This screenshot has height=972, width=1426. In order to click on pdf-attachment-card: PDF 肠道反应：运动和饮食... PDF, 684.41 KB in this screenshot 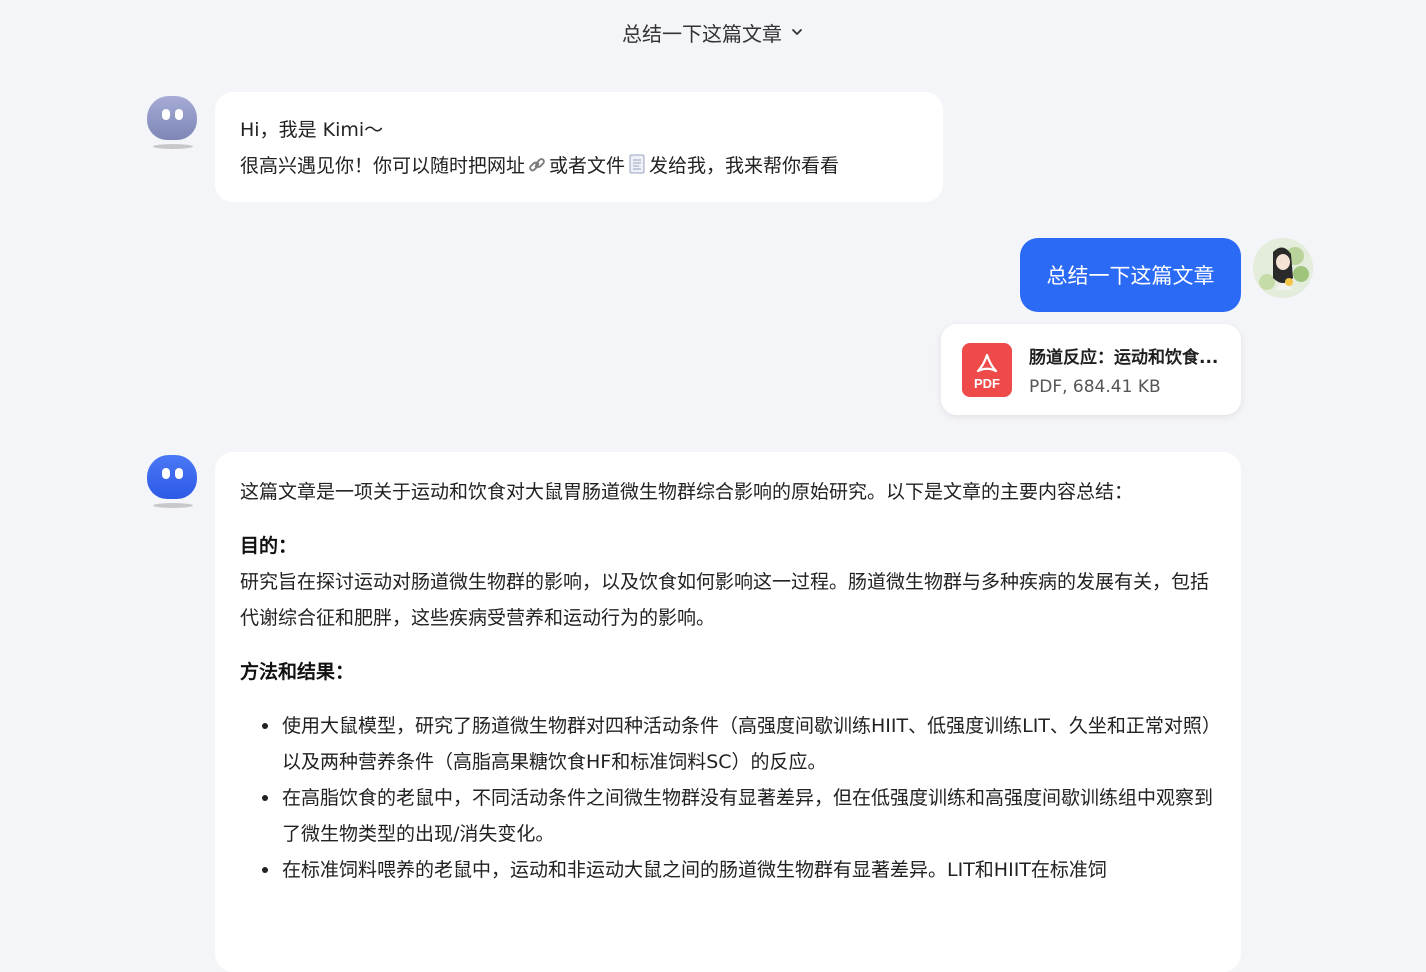, I will do `click(1091, 369)`.